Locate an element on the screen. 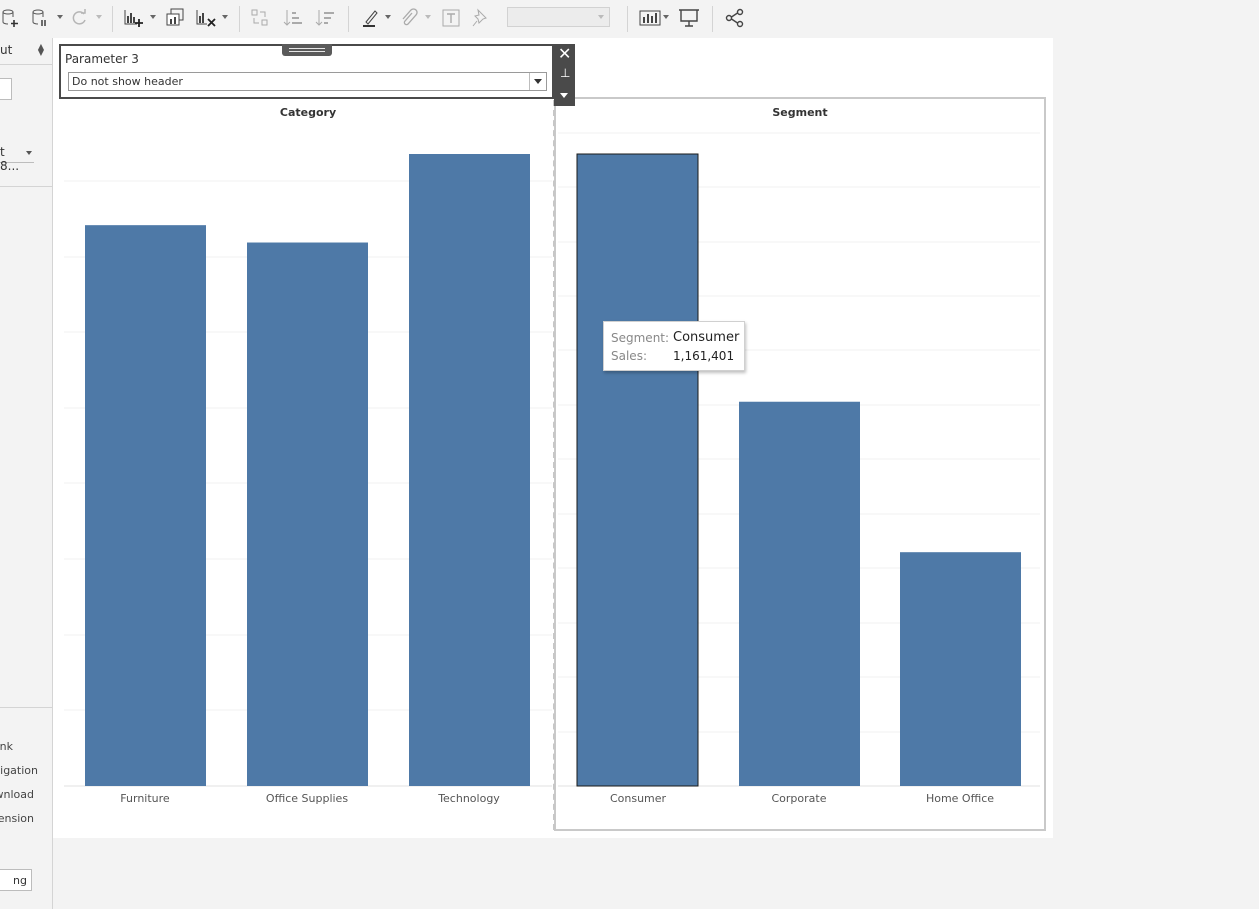 This screenshot has width=1259, height=909. object-item-label: ension is located at coordinates (17, 818).